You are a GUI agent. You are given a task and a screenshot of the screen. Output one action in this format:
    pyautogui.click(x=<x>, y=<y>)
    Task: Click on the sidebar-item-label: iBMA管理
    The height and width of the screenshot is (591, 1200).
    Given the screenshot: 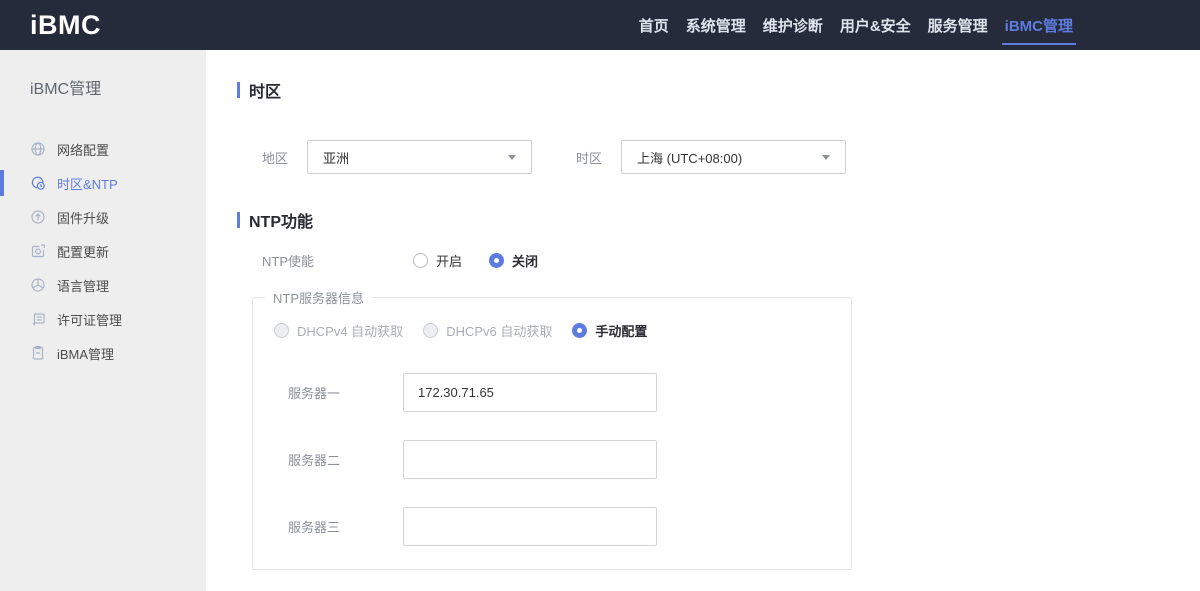 What is the action you would take?
    pyautogui.click(x=86, y=354)
    